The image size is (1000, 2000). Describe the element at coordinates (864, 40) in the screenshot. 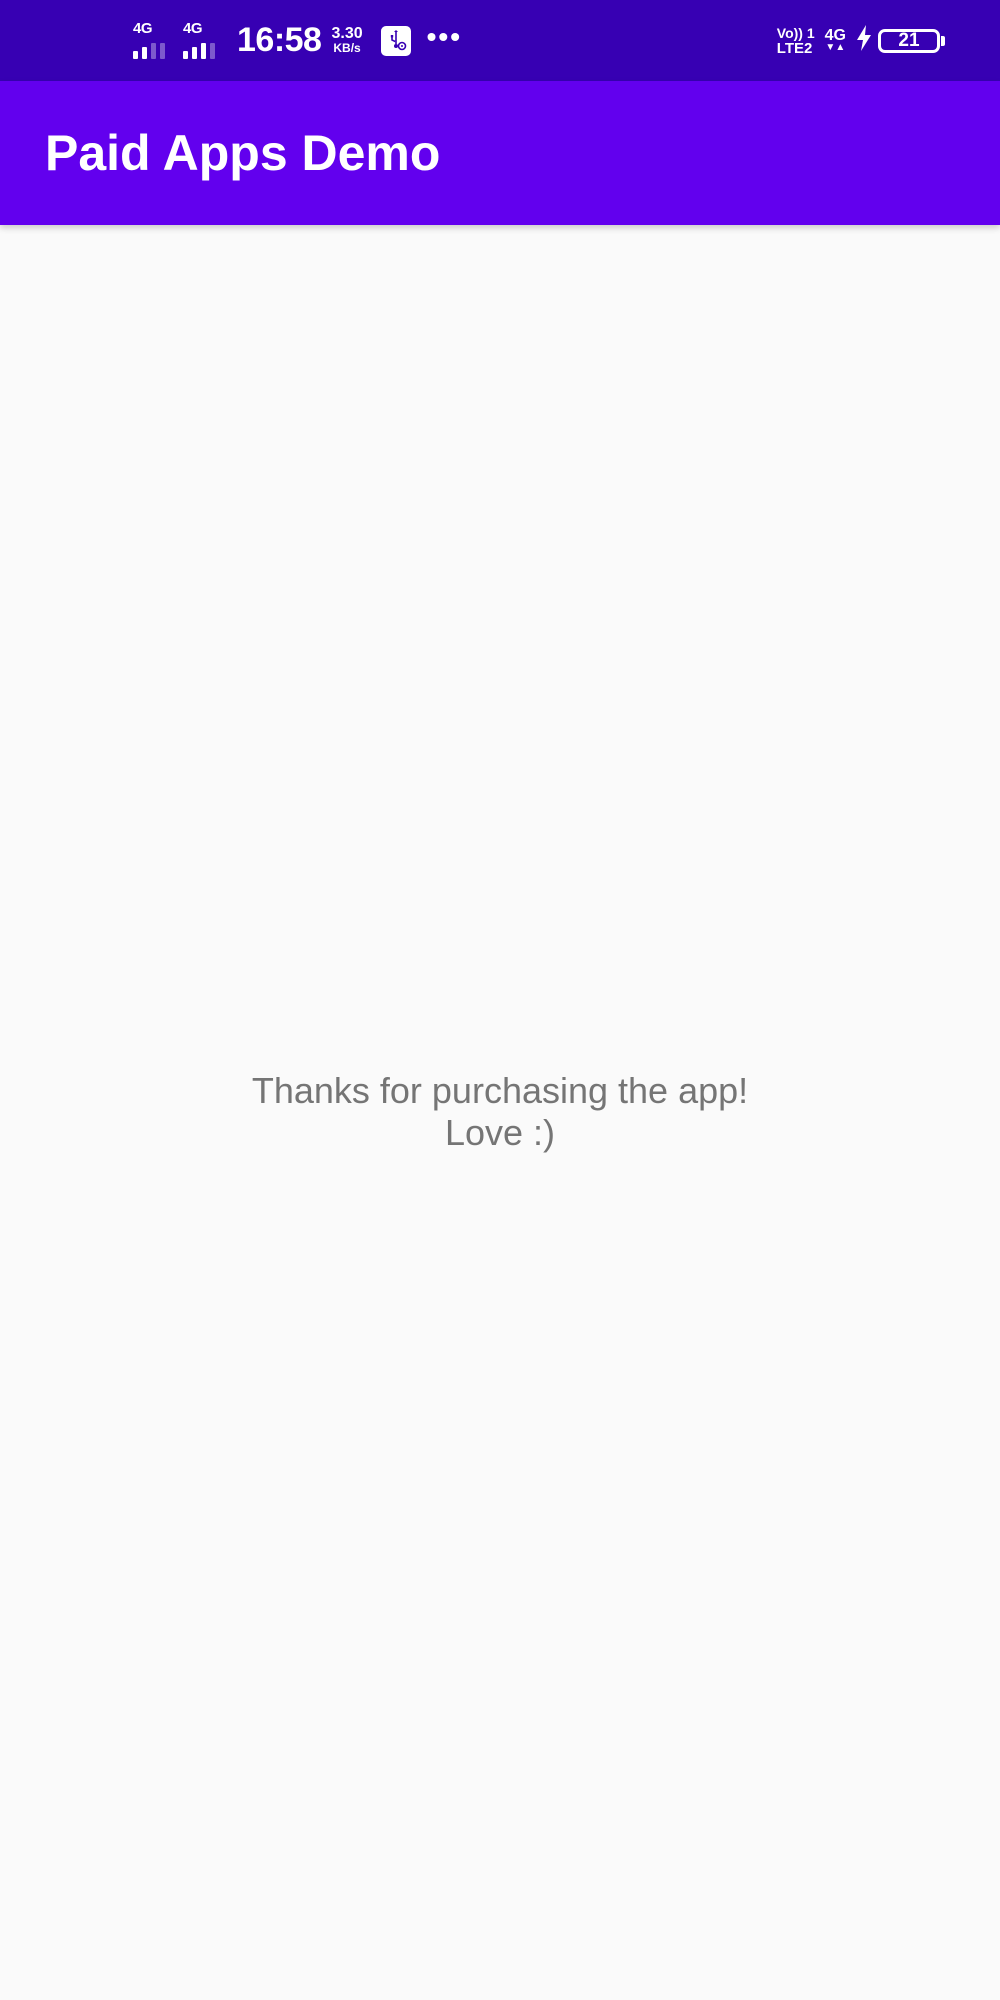

I see `charging-bolt-icon` at that location.